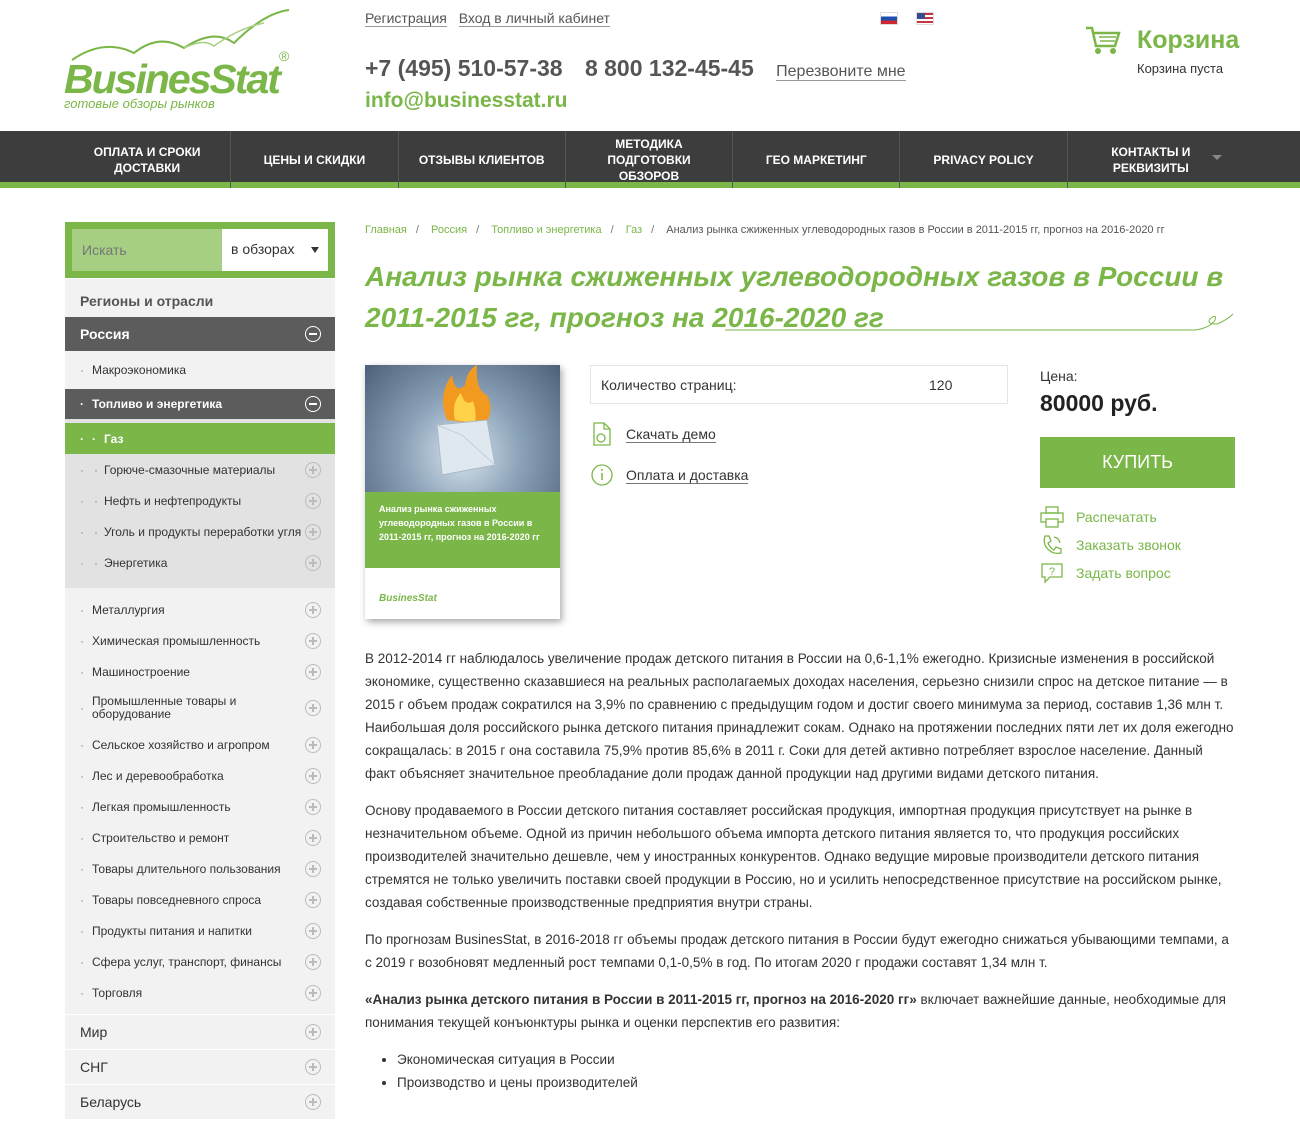 This screenshot has height=1123, width=1300. I want to click on sidebar-item-label: Промышленные товары и оборудование, so click(164, 707).